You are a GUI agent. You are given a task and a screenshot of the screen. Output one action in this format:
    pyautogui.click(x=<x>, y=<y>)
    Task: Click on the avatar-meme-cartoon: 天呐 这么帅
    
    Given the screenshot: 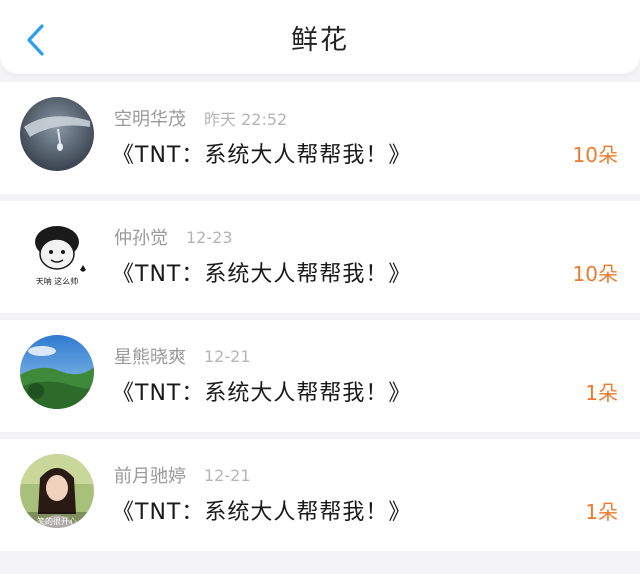 What is the action you would take?
    pyautogui.click(x=57, y=253)
    